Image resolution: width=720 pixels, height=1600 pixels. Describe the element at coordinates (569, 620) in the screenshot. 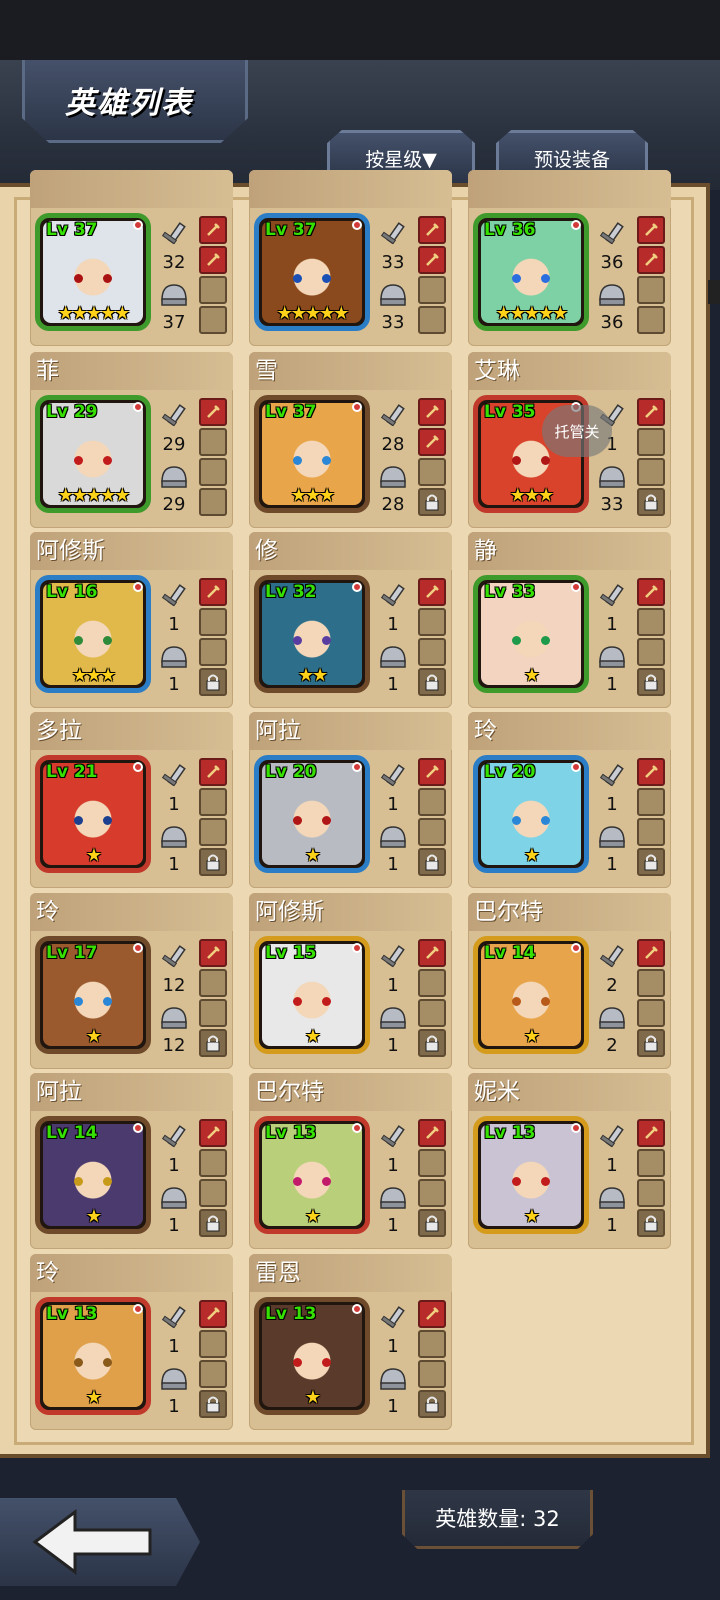

I see `hero-card: 静 Lv 33 ★ 1 1` at that location.